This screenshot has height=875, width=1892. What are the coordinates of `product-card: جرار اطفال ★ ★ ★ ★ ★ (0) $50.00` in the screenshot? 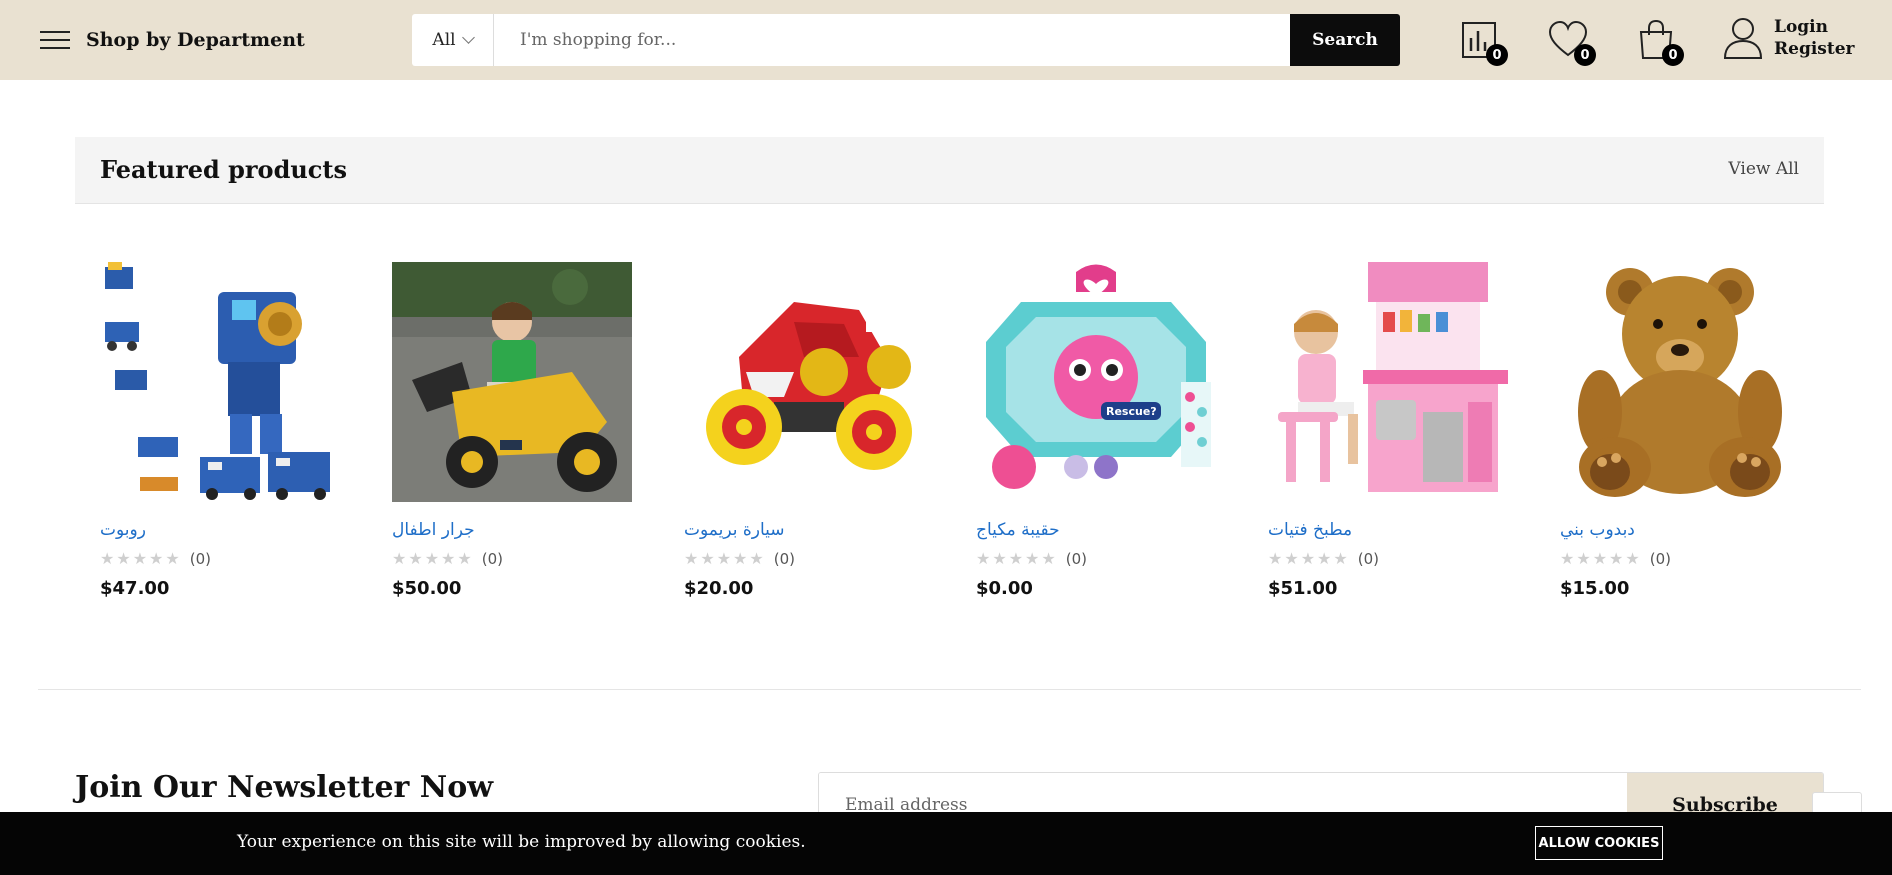 It's located at (512, 430).